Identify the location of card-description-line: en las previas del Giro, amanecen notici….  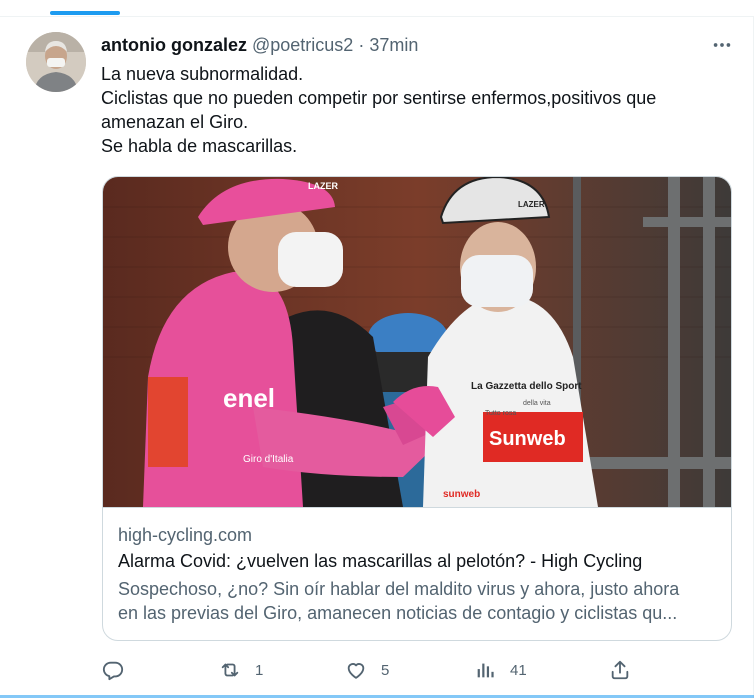
(398, 613).